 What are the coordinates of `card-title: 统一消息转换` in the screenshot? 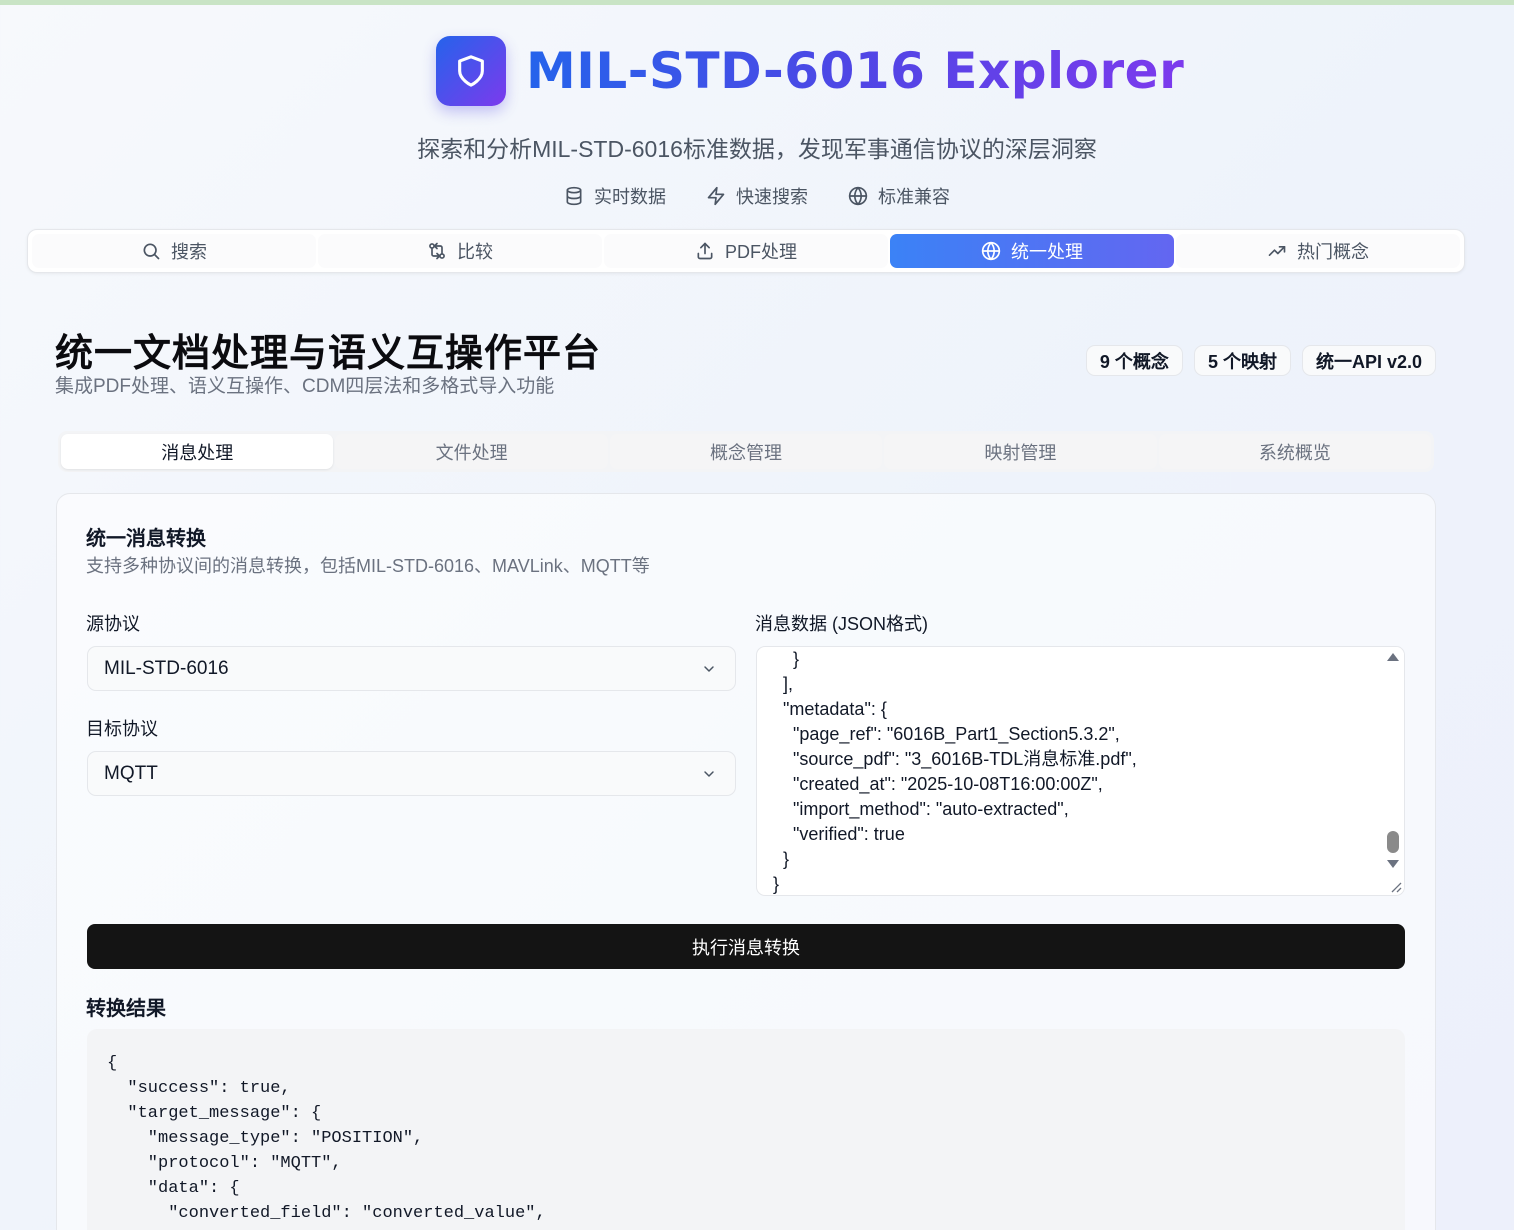 It's located at (146, 539).